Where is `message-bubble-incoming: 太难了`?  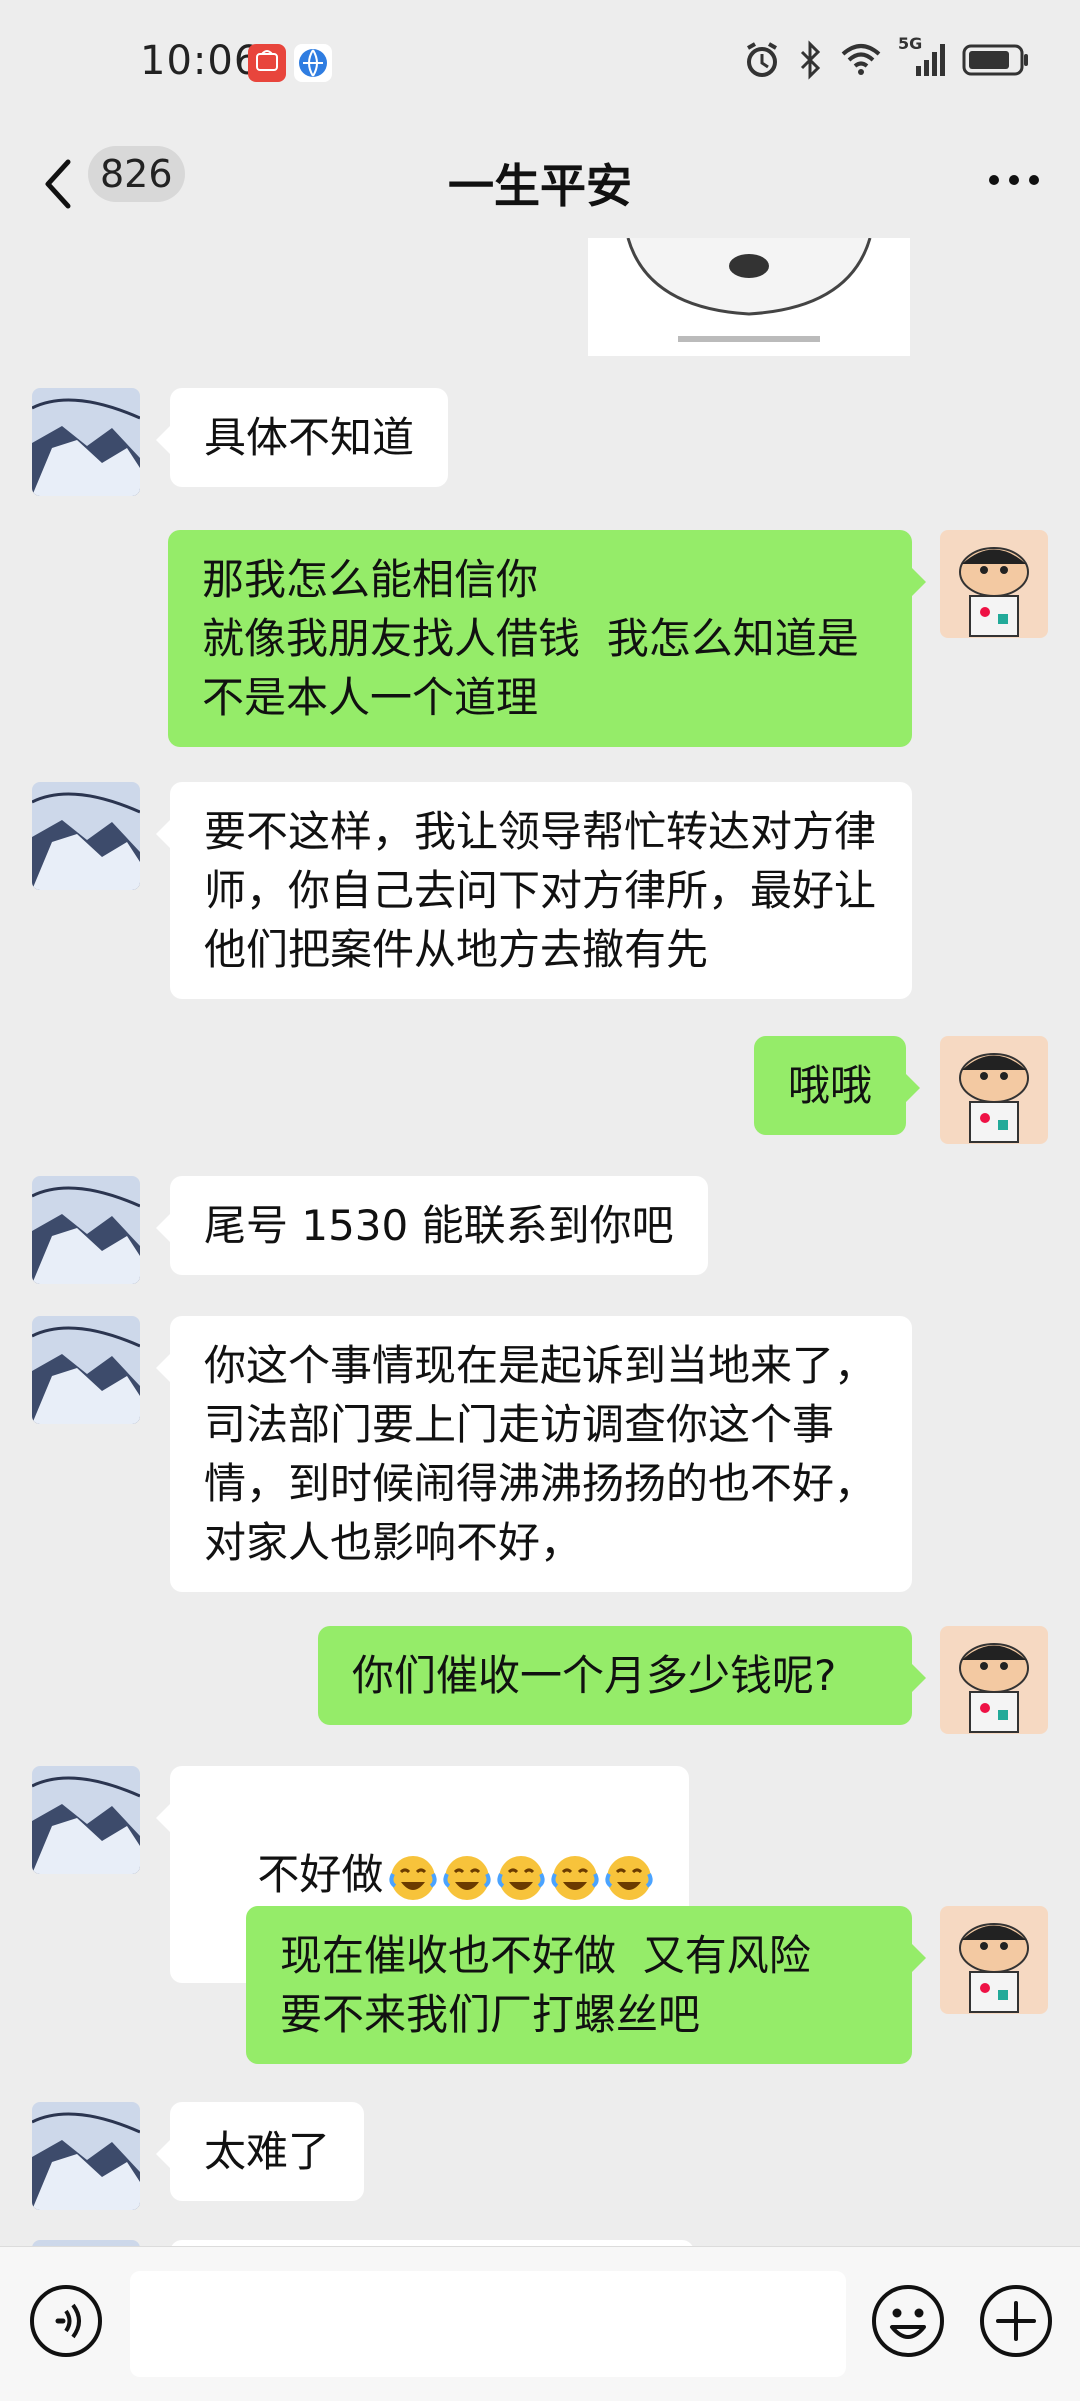
message-bubble-incoming: 太难了 is located at coordinates (260, 2151).